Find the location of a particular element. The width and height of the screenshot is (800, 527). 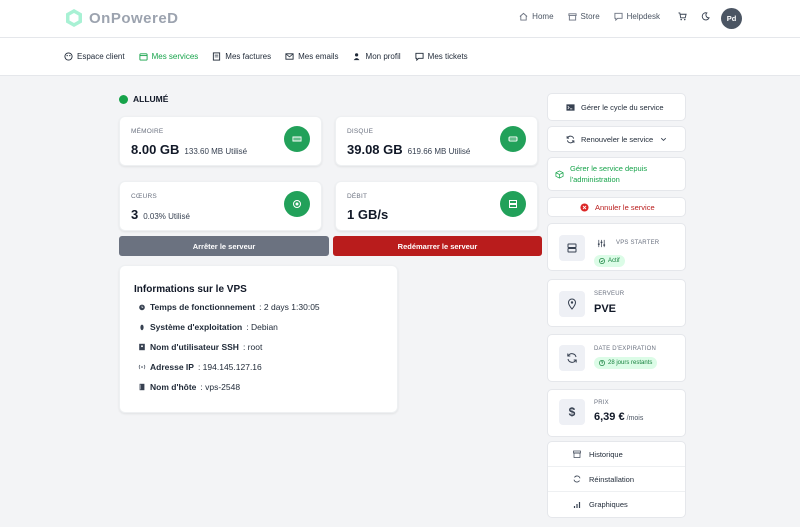

memory-card: MÉMOIRE 8.00 GB 133.60 MB Utilisé is located at coordinates (220, 141).